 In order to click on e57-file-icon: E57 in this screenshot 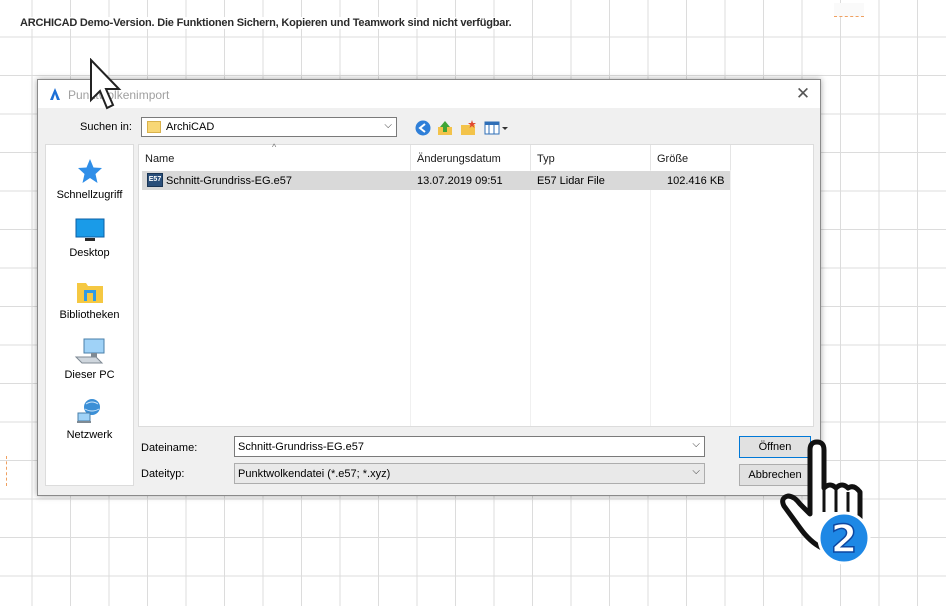, I will do `click(155, 180)`.